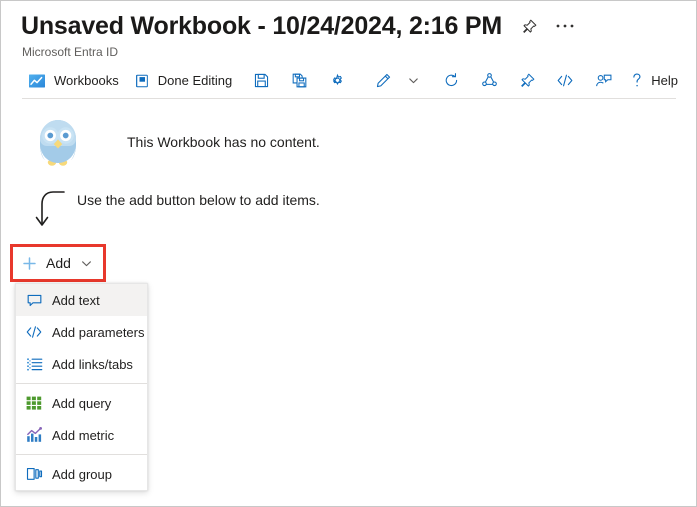 The height and width of the screenshot is (507, 697). Describe the element at coordinates (70, 52) in the screenshot. I see `page-subtitle: Microsoft Entra ID` at that location.